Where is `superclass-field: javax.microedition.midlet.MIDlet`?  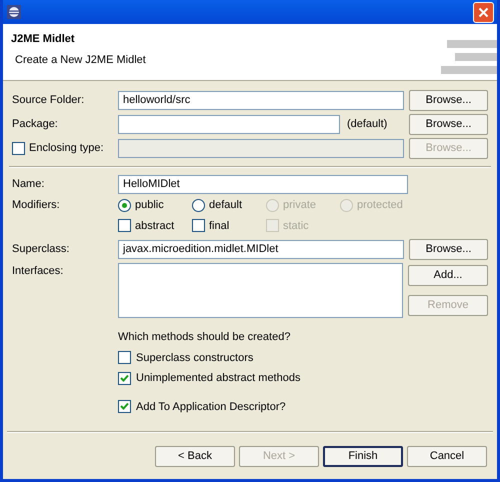 superclass-field: javax.microedition.midlet.MIDlet is located at coordinates (261, 249).